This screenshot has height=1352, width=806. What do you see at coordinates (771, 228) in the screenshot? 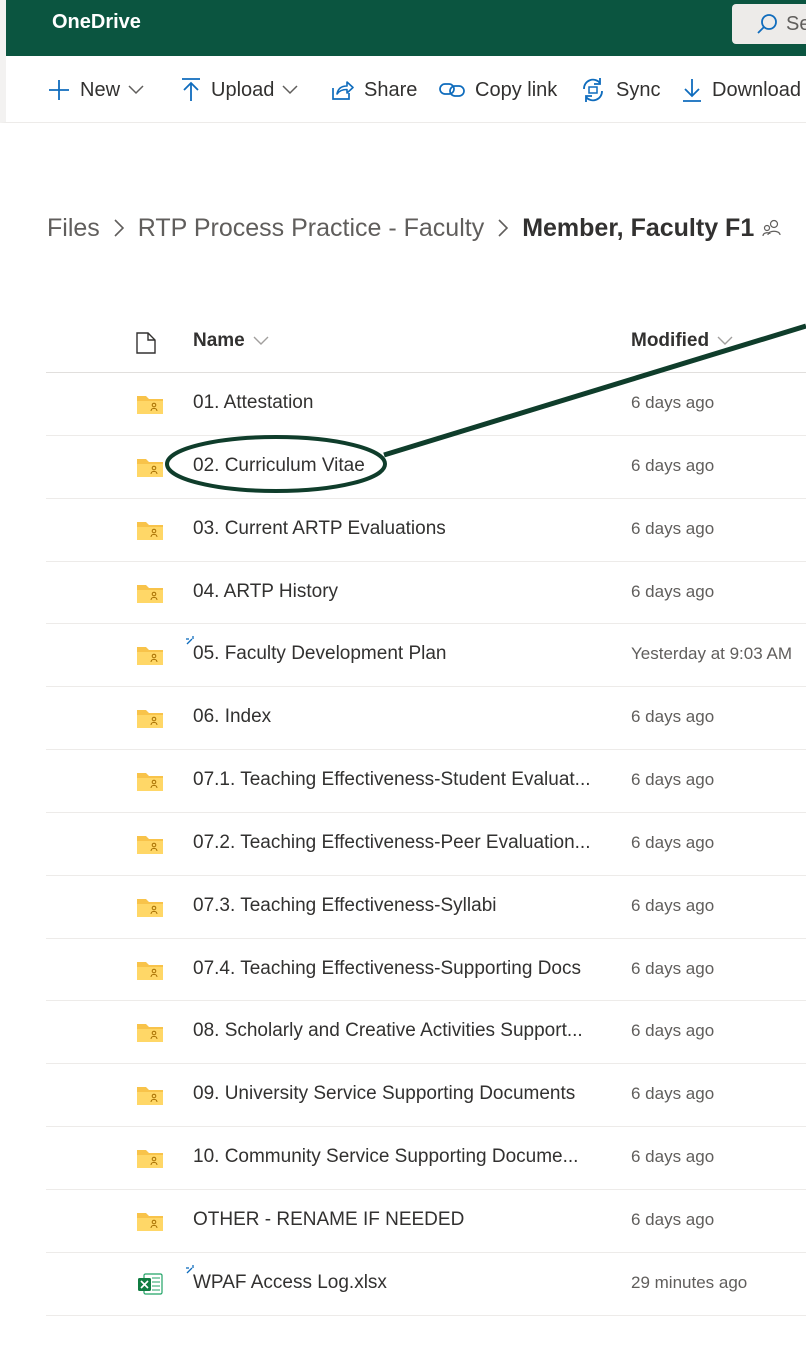
I see `people-shared-icon` at bounding box center [771, 228].